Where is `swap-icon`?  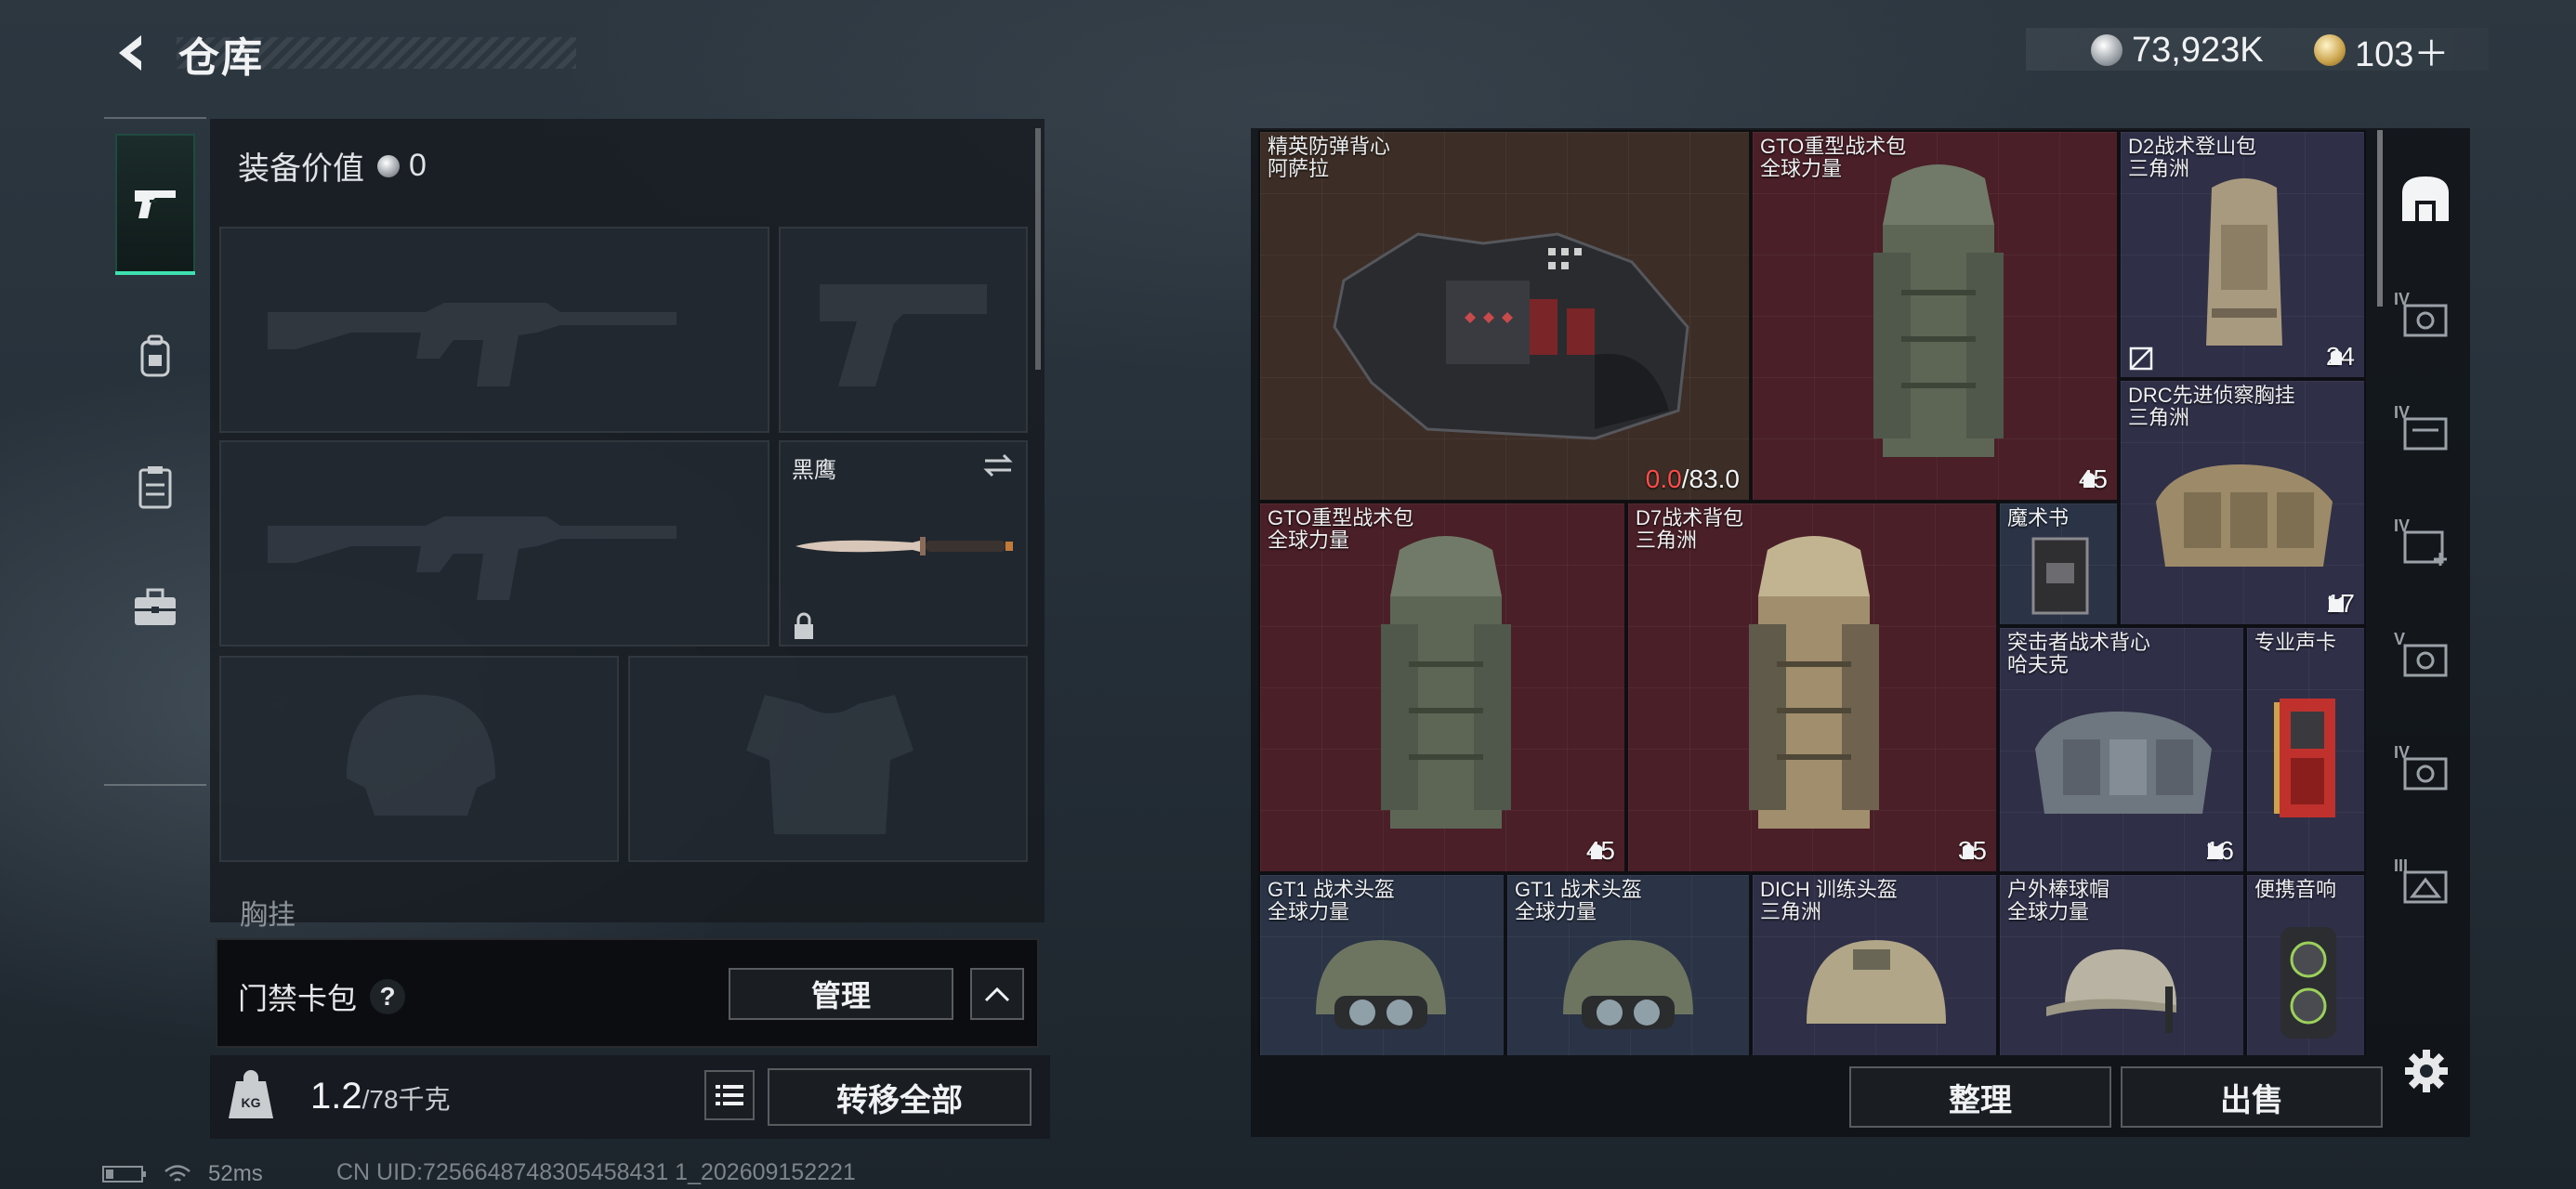 swap-icon is located at coordinates (998, 465).